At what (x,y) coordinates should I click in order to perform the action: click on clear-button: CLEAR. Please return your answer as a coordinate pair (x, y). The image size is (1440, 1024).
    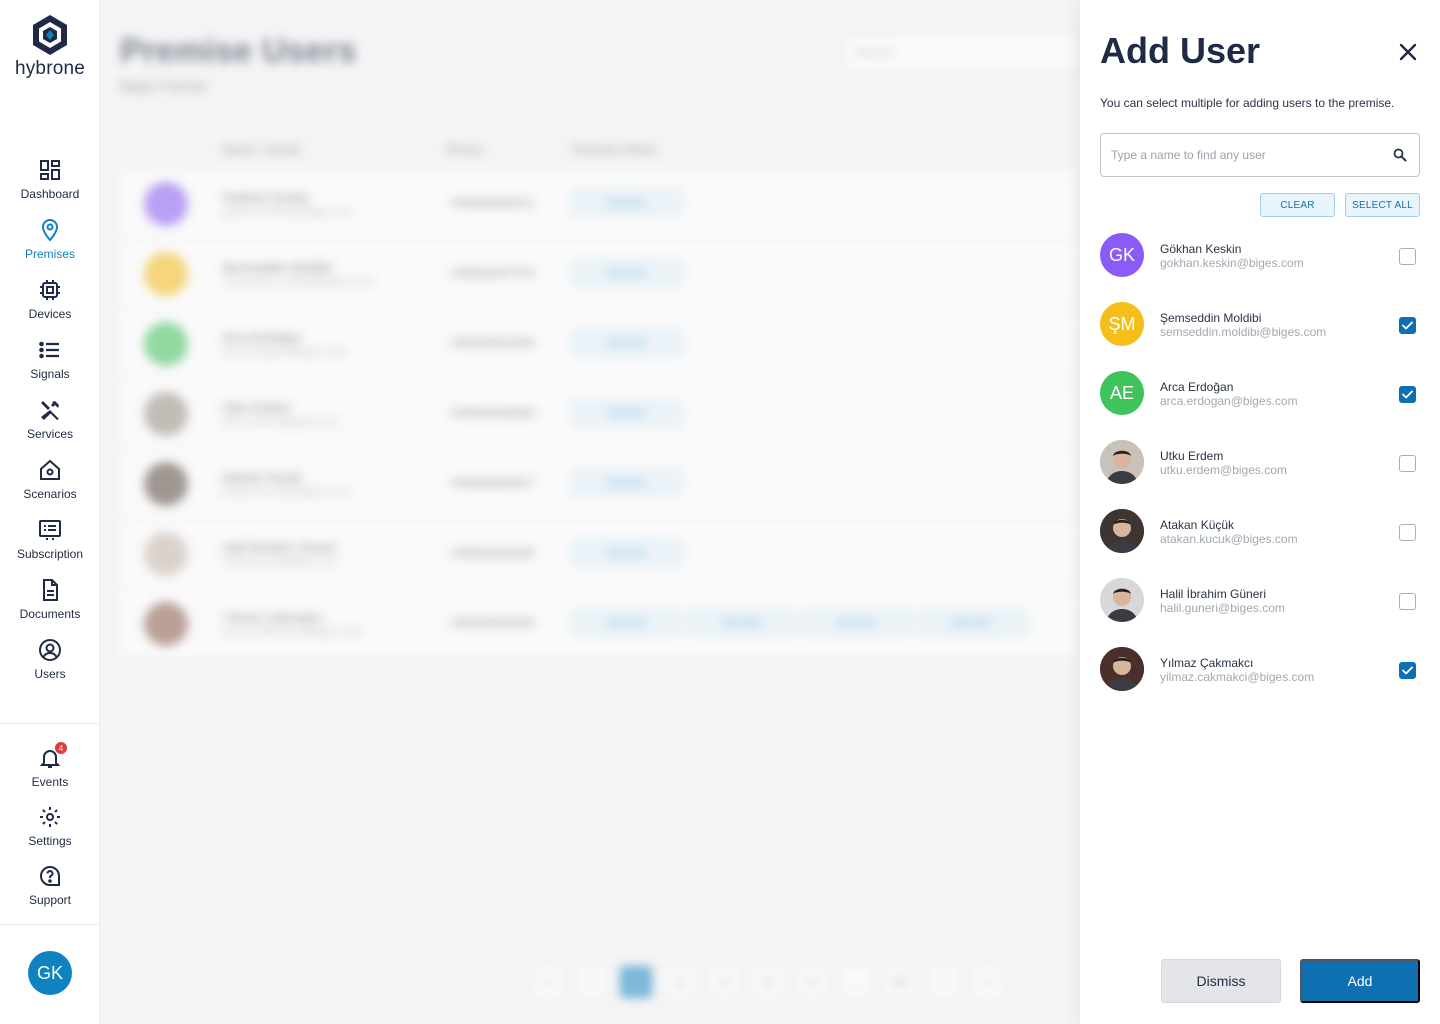
    Looking at the image, I should click on (1297, 205).